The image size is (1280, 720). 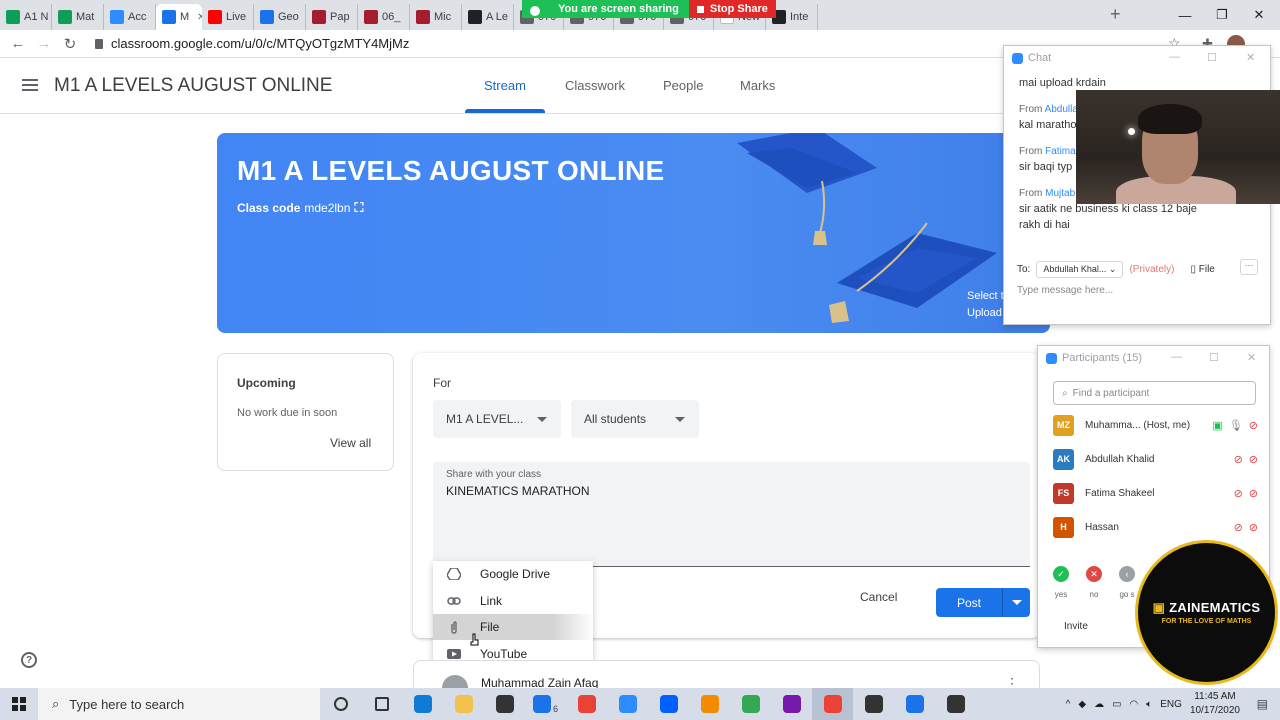 What do you see at coordinates (791, 704) in the screenshot?
I see `onenote-icon` at bounding box center [791, 704].